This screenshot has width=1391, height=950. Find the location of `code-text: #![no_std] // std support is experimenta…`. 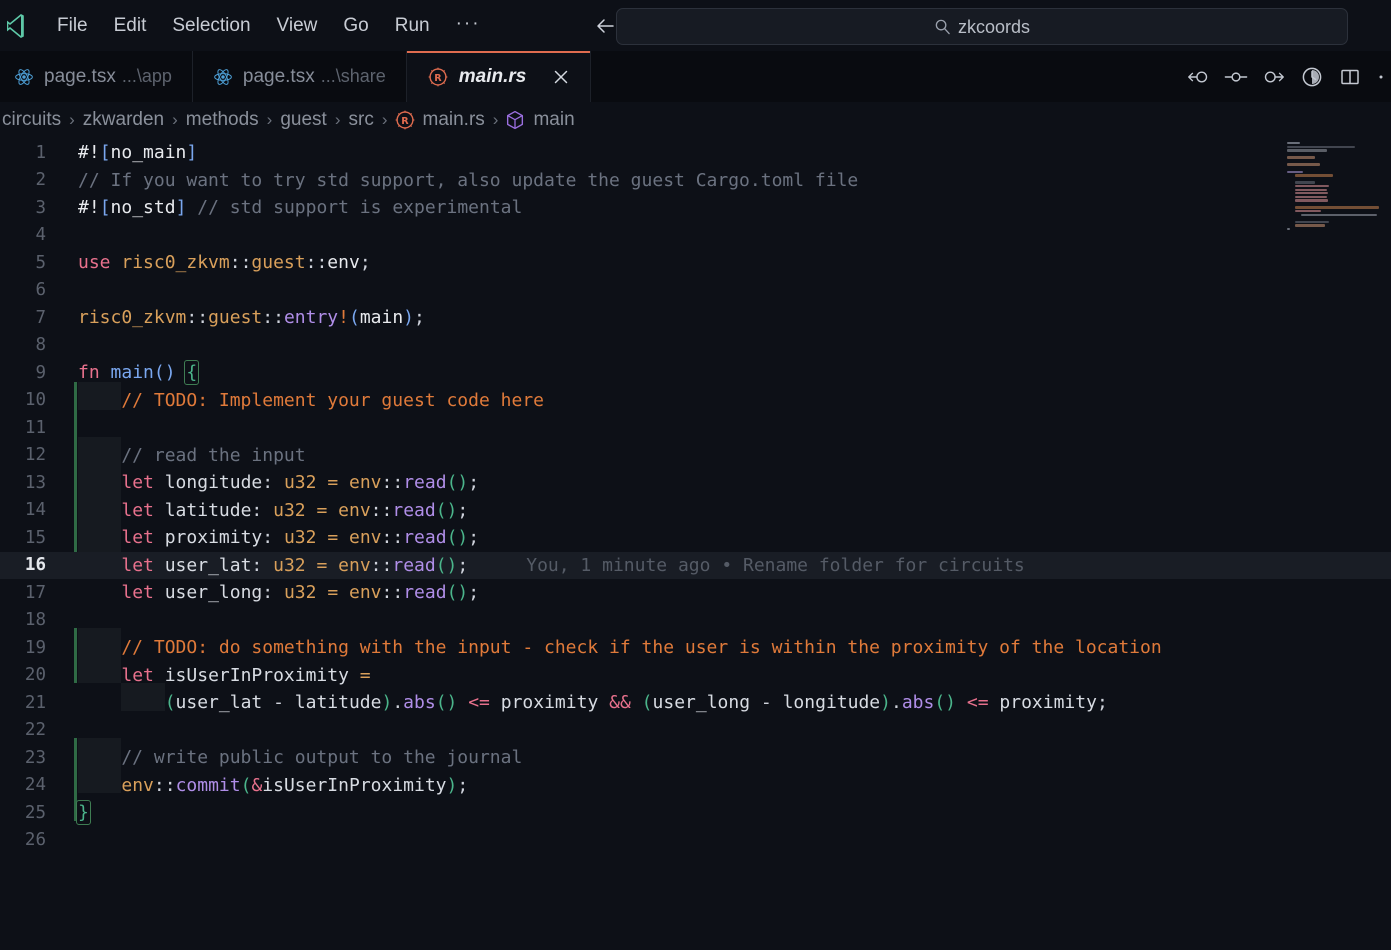

code-text: #![no_std] // std support is experimenta… is located at coordinates (300, 208).